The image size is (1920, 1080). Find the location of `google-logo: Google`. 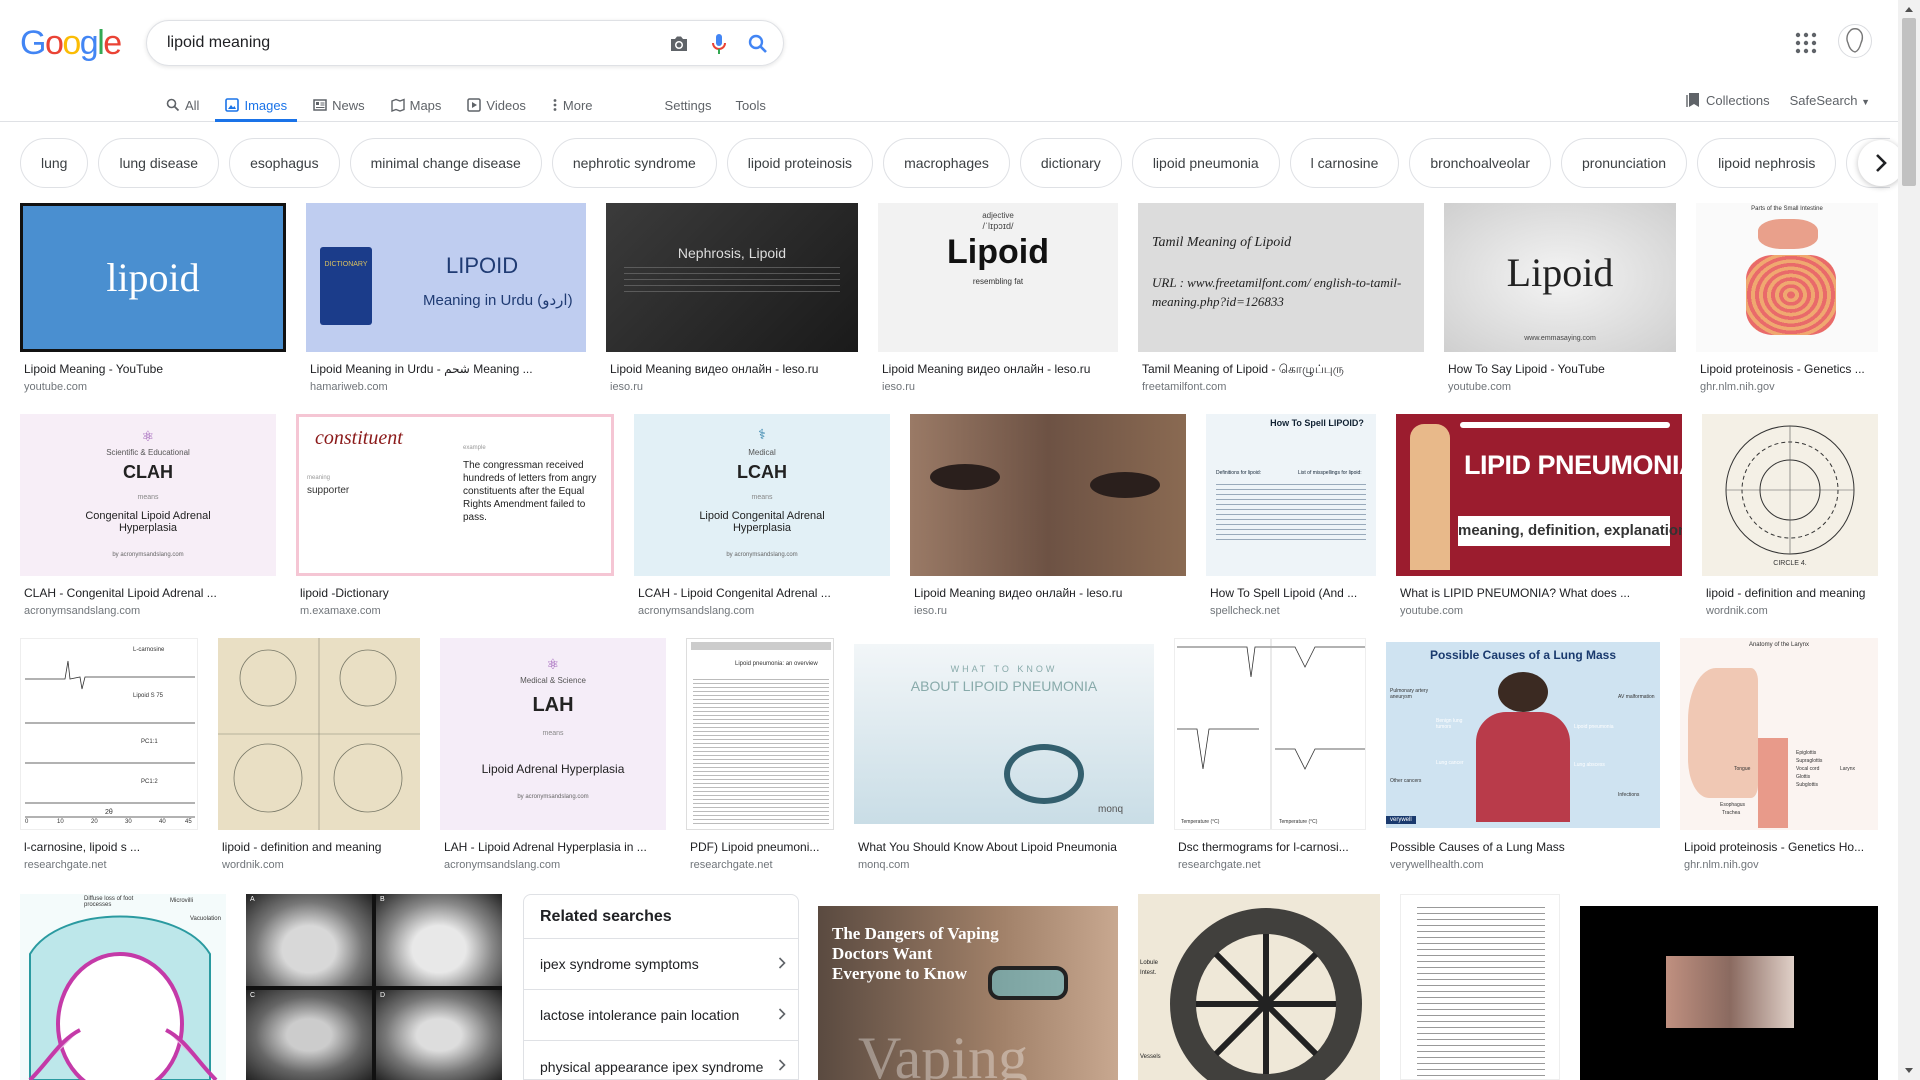

google-logo: Google is located at coordinates (71, 43).